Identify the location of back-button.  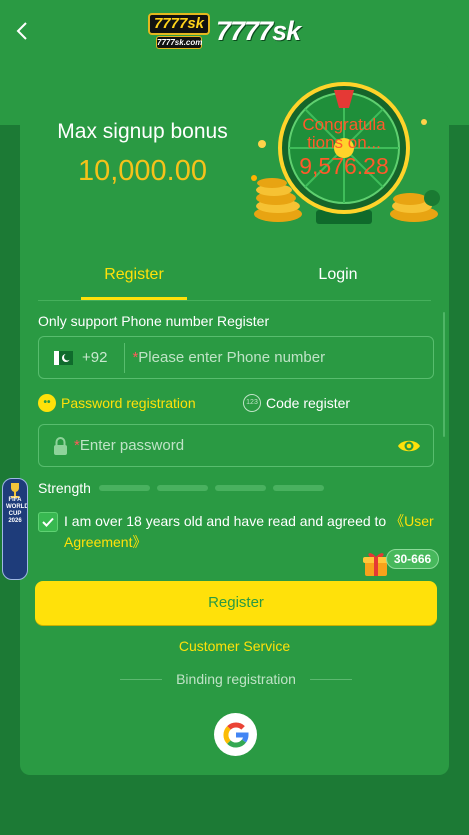
(22, 31).